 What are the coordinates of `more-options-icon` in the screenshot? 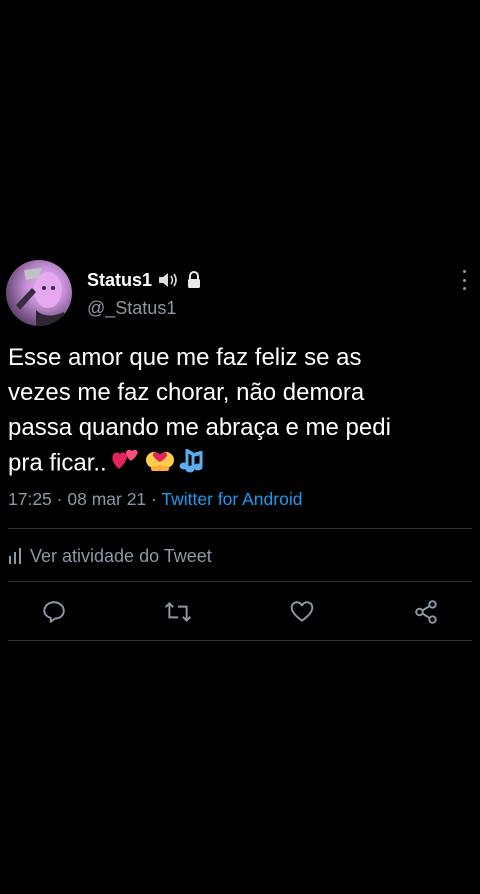 It's located at (464, 280).